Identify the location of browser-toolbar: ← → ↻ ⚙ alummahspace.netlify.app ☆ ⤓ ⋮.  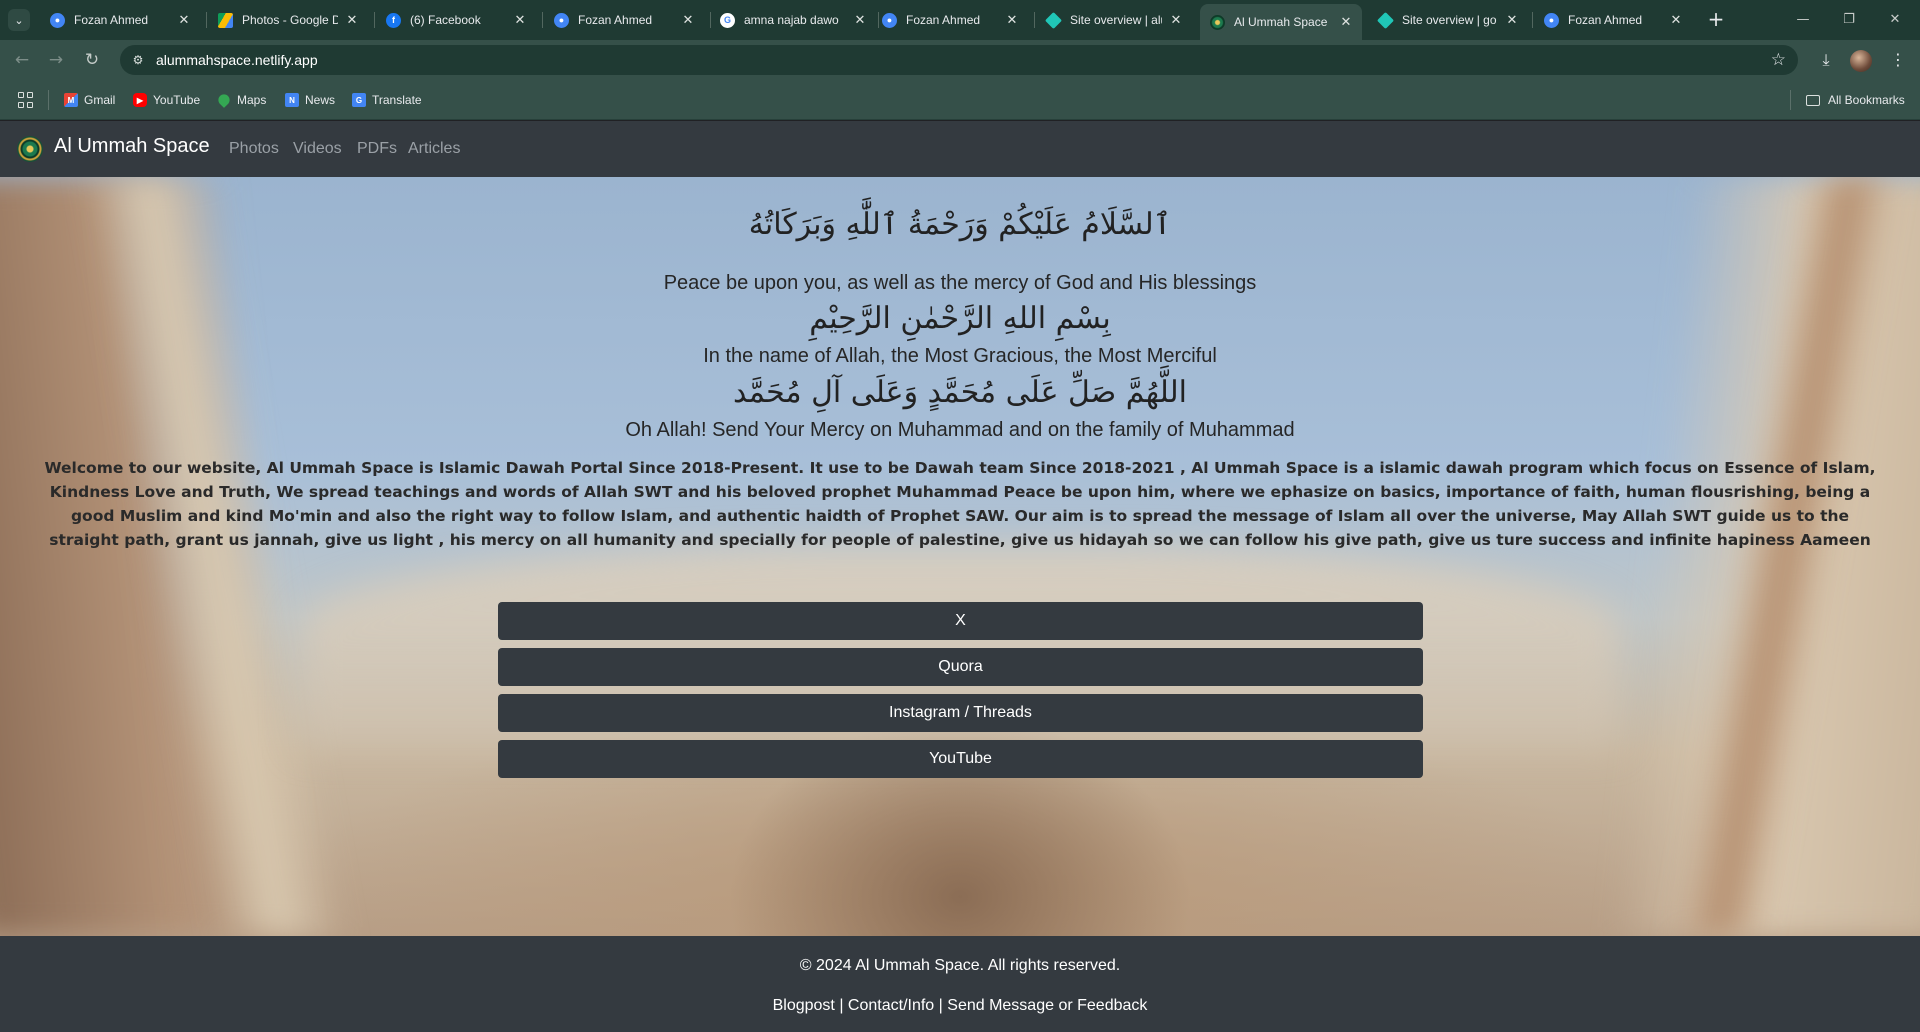
(960, 60).